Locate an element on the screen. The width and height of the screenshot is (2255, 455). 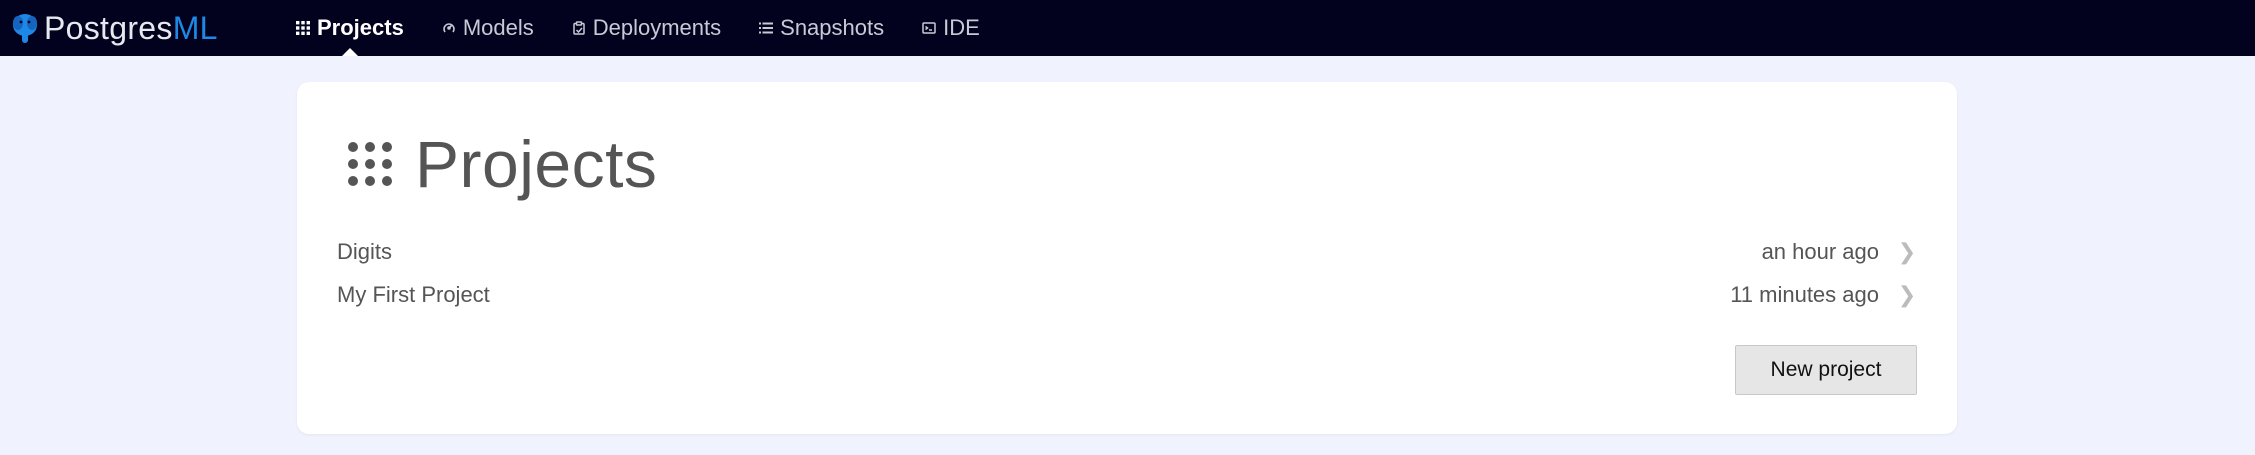
page-title: Projects is located at coordinates (502, 164).